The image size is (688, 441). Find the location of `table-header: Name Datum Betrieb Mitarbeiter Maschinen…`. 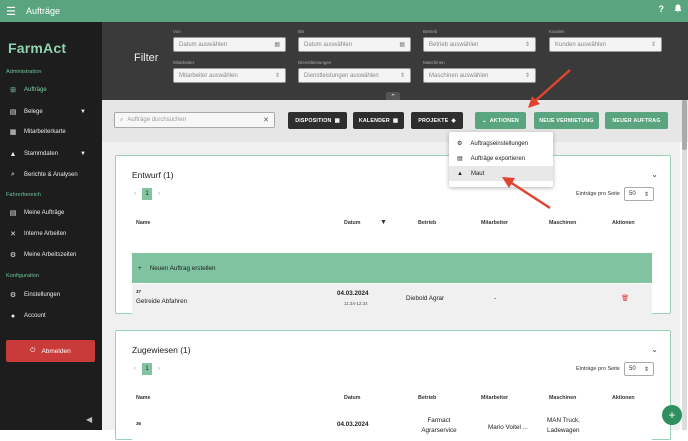

table-header: Name Datum Betrieb Mitarbeiter Maschinen… is located at coordinates (385, 398).